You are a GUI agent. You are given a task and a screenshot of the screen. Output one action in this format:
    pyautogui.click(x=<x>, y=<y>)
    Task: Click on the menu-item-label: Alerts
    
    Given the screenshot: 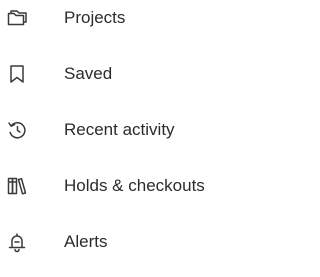 What is the action you would take?
    pyautogui.click(x=86, y=241)
    